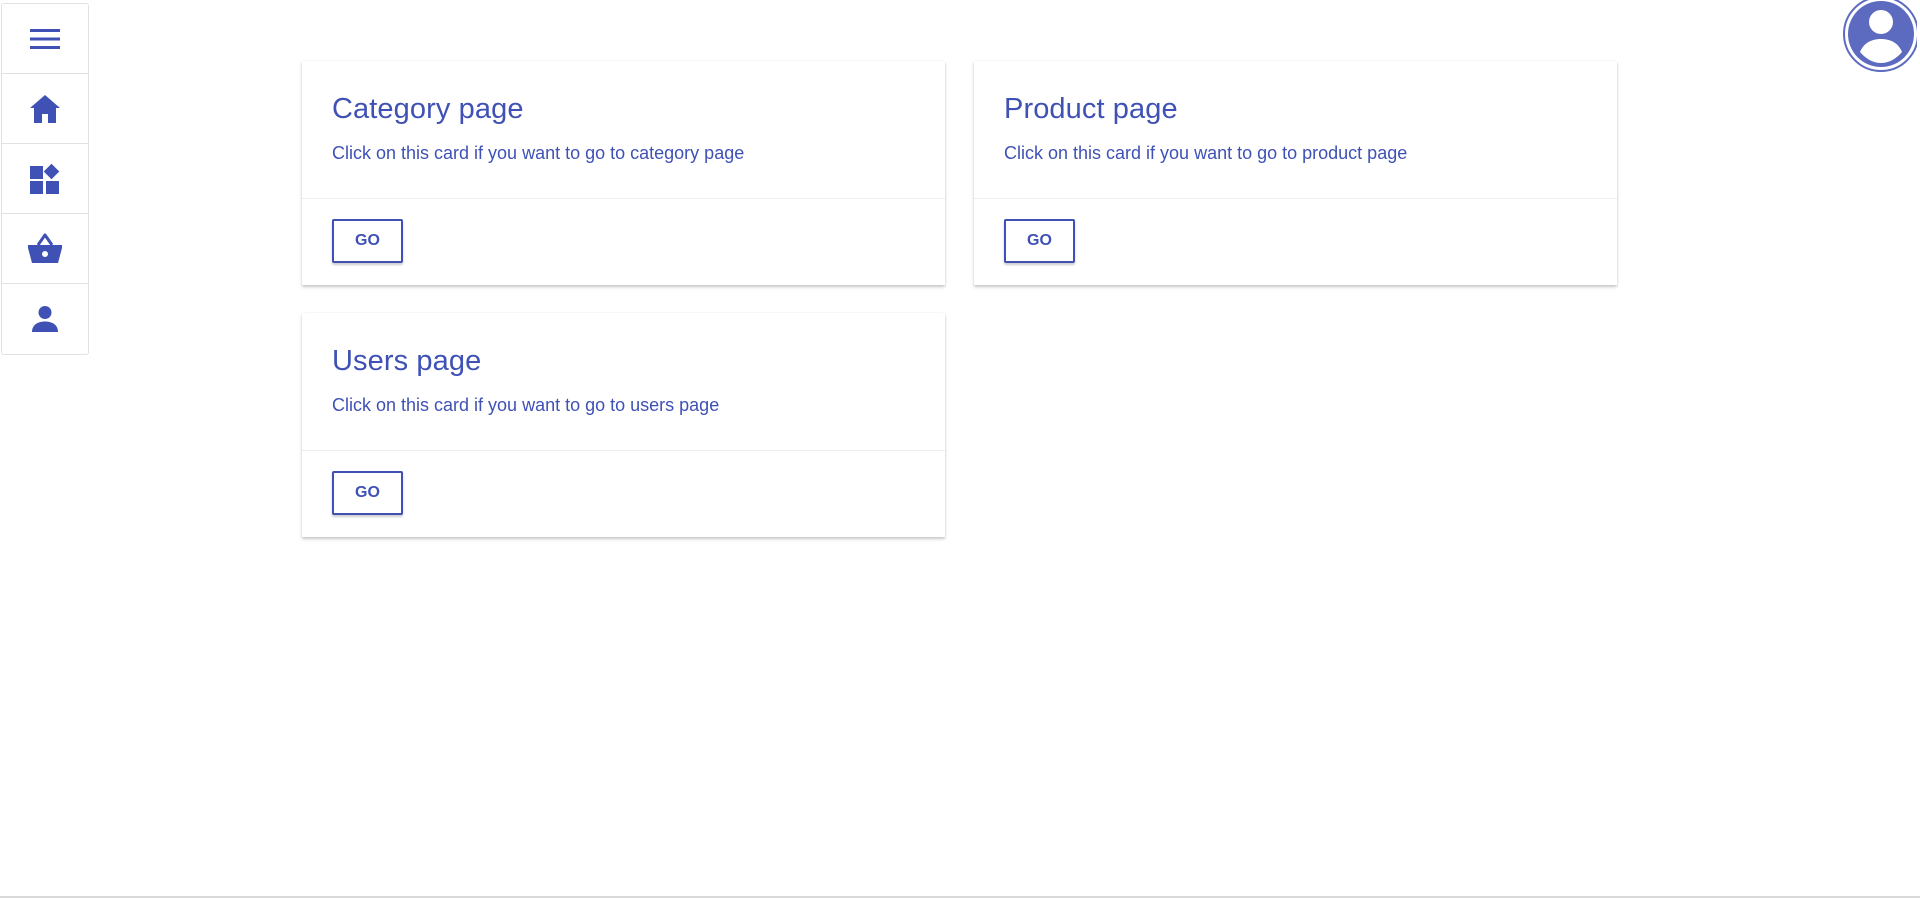 This screenshot has width=1920, height=898. What do you see at coordinates (367, 241) in the screenshot?
I see `go-category-button: GO` at bounding box center [367, 241].